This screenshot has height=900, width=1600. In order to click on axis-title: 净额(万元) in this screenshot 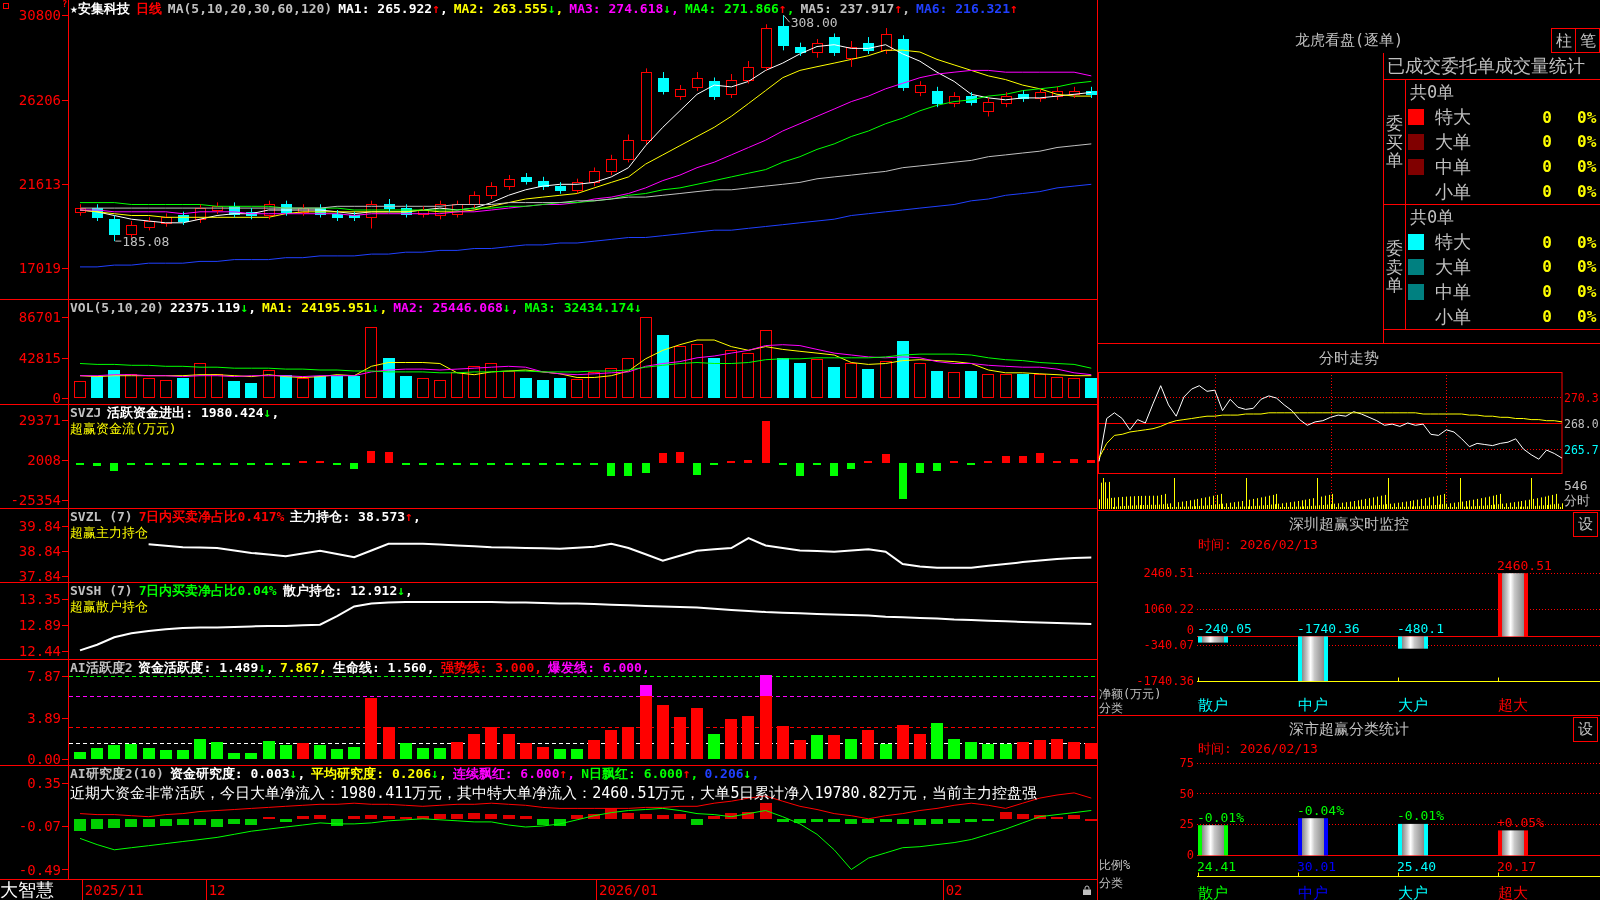, I will do `click(1130, 694)`.